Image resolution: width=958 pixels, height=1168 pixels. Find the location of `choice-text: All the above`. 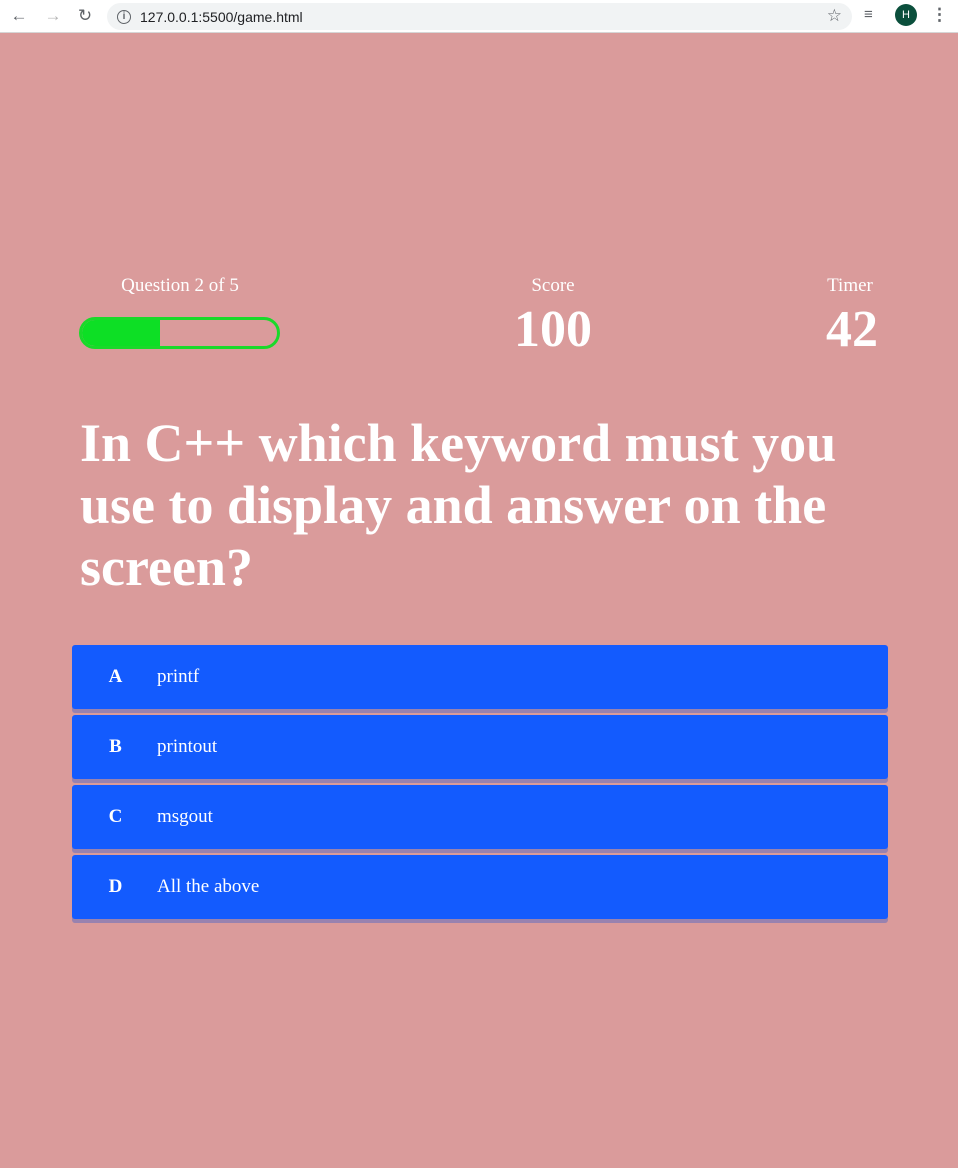

choice-text: All the above is located at coordinates (208, 886).